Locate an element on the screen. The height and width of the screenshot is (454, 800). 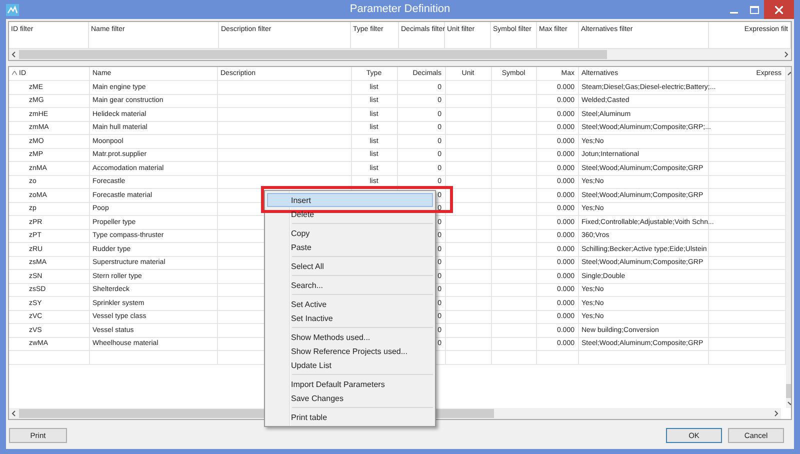
close-button is located at coordinates (779, 9).